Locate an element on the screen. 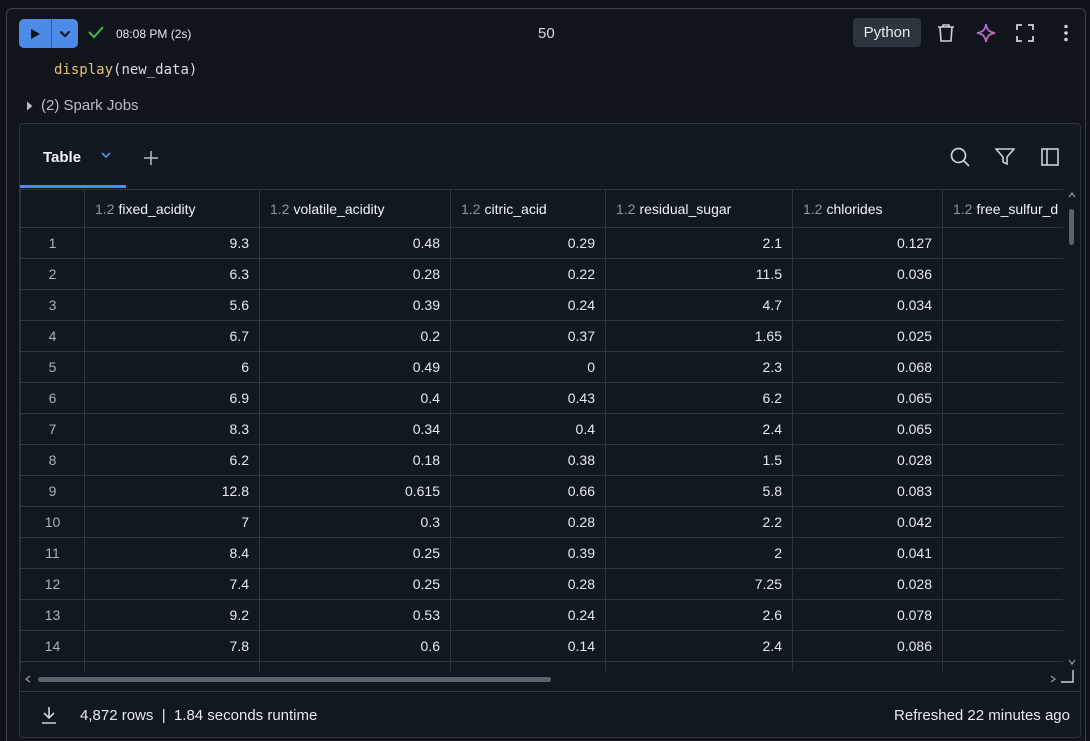  table-cell: 0.034 is located at coordinates (867, 305).